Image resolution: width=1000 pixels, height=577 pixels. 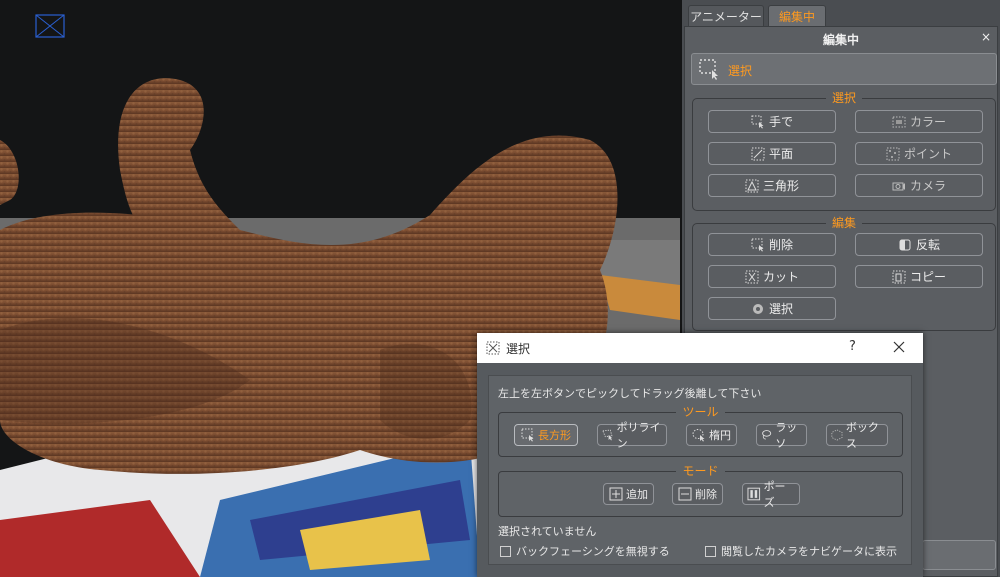 I want to click on add-icon, so click(x=616, y=494).